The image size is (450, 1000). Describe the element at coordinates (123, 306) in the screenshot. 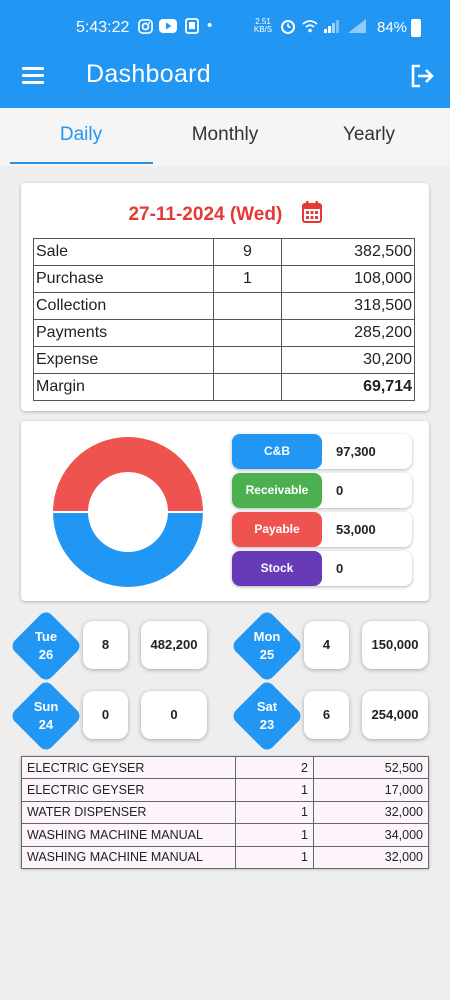

I see `summary-label: Collection` at that location.